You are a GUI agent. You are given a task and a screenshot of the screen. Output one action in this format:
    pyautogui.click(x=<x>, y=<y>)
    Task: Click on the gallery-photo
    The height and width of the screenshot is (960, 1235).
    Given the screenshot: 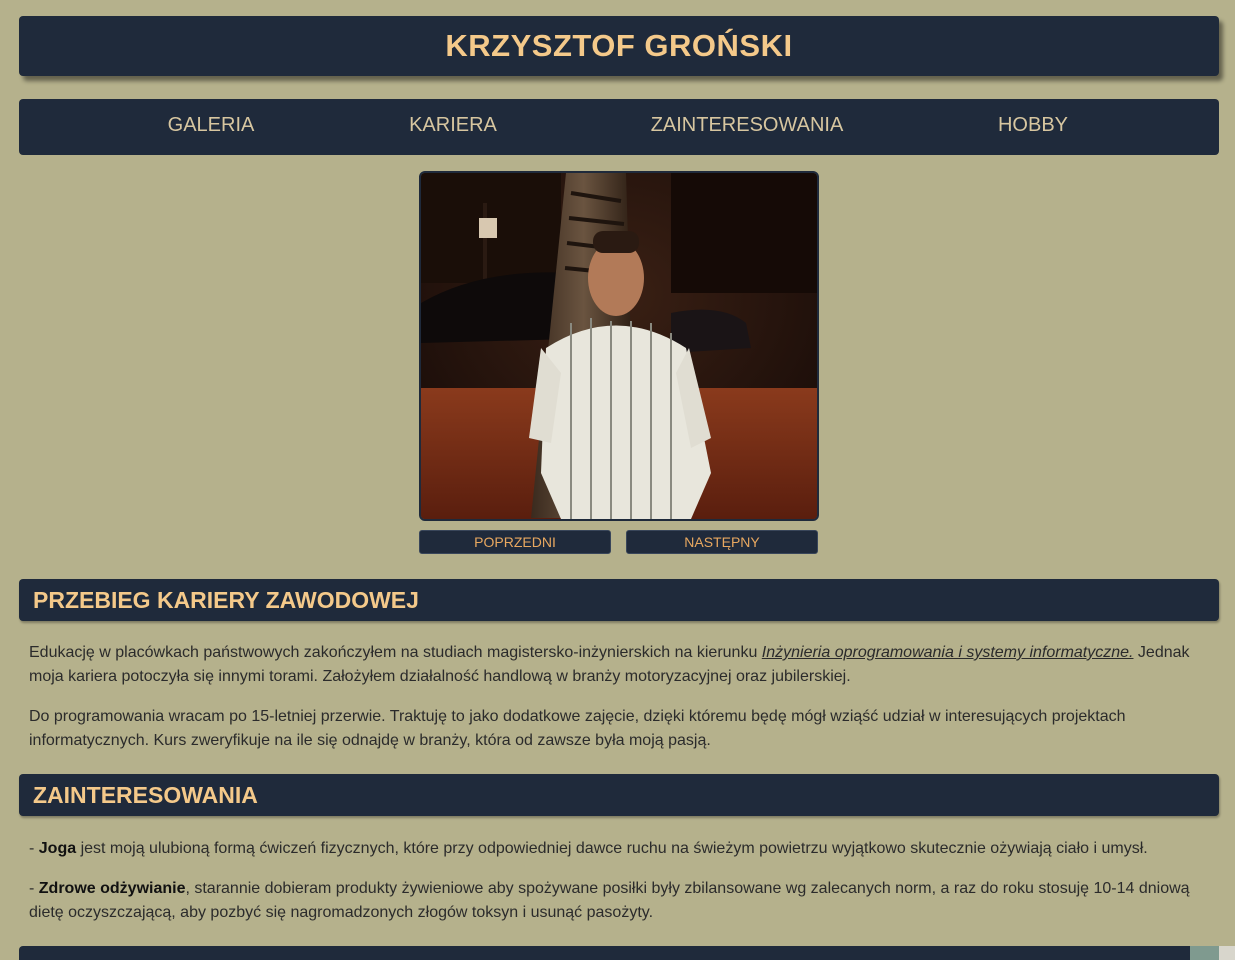 What is the action you would take?
    pyautogui.click(x=619, y=346)
    